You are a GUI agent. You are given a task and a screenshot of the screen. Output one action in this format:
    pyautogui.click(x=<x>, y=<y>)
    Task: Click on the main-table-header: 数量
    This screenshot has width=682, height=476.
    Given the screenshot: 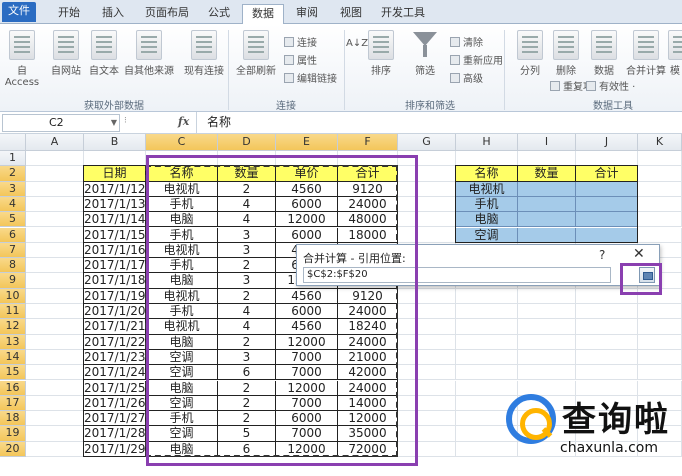 What is the action you would take?
    pyautogui.click(x=247, y=174)
    